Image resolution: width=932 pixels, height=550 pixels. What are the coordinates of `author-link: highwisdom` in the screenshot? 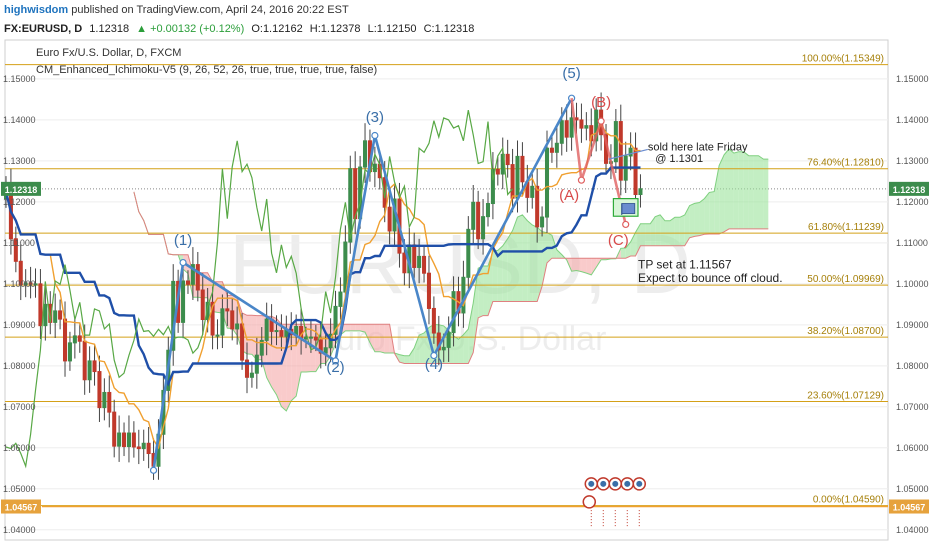 It's located at (36, 10).